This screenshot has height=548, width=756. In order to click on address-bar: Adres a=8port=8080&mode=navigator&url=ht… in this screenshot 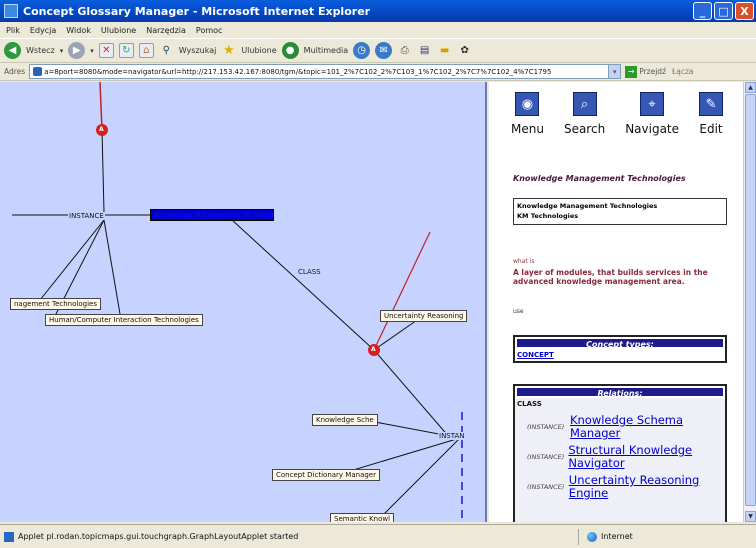, I will do `click(378, 72)`.